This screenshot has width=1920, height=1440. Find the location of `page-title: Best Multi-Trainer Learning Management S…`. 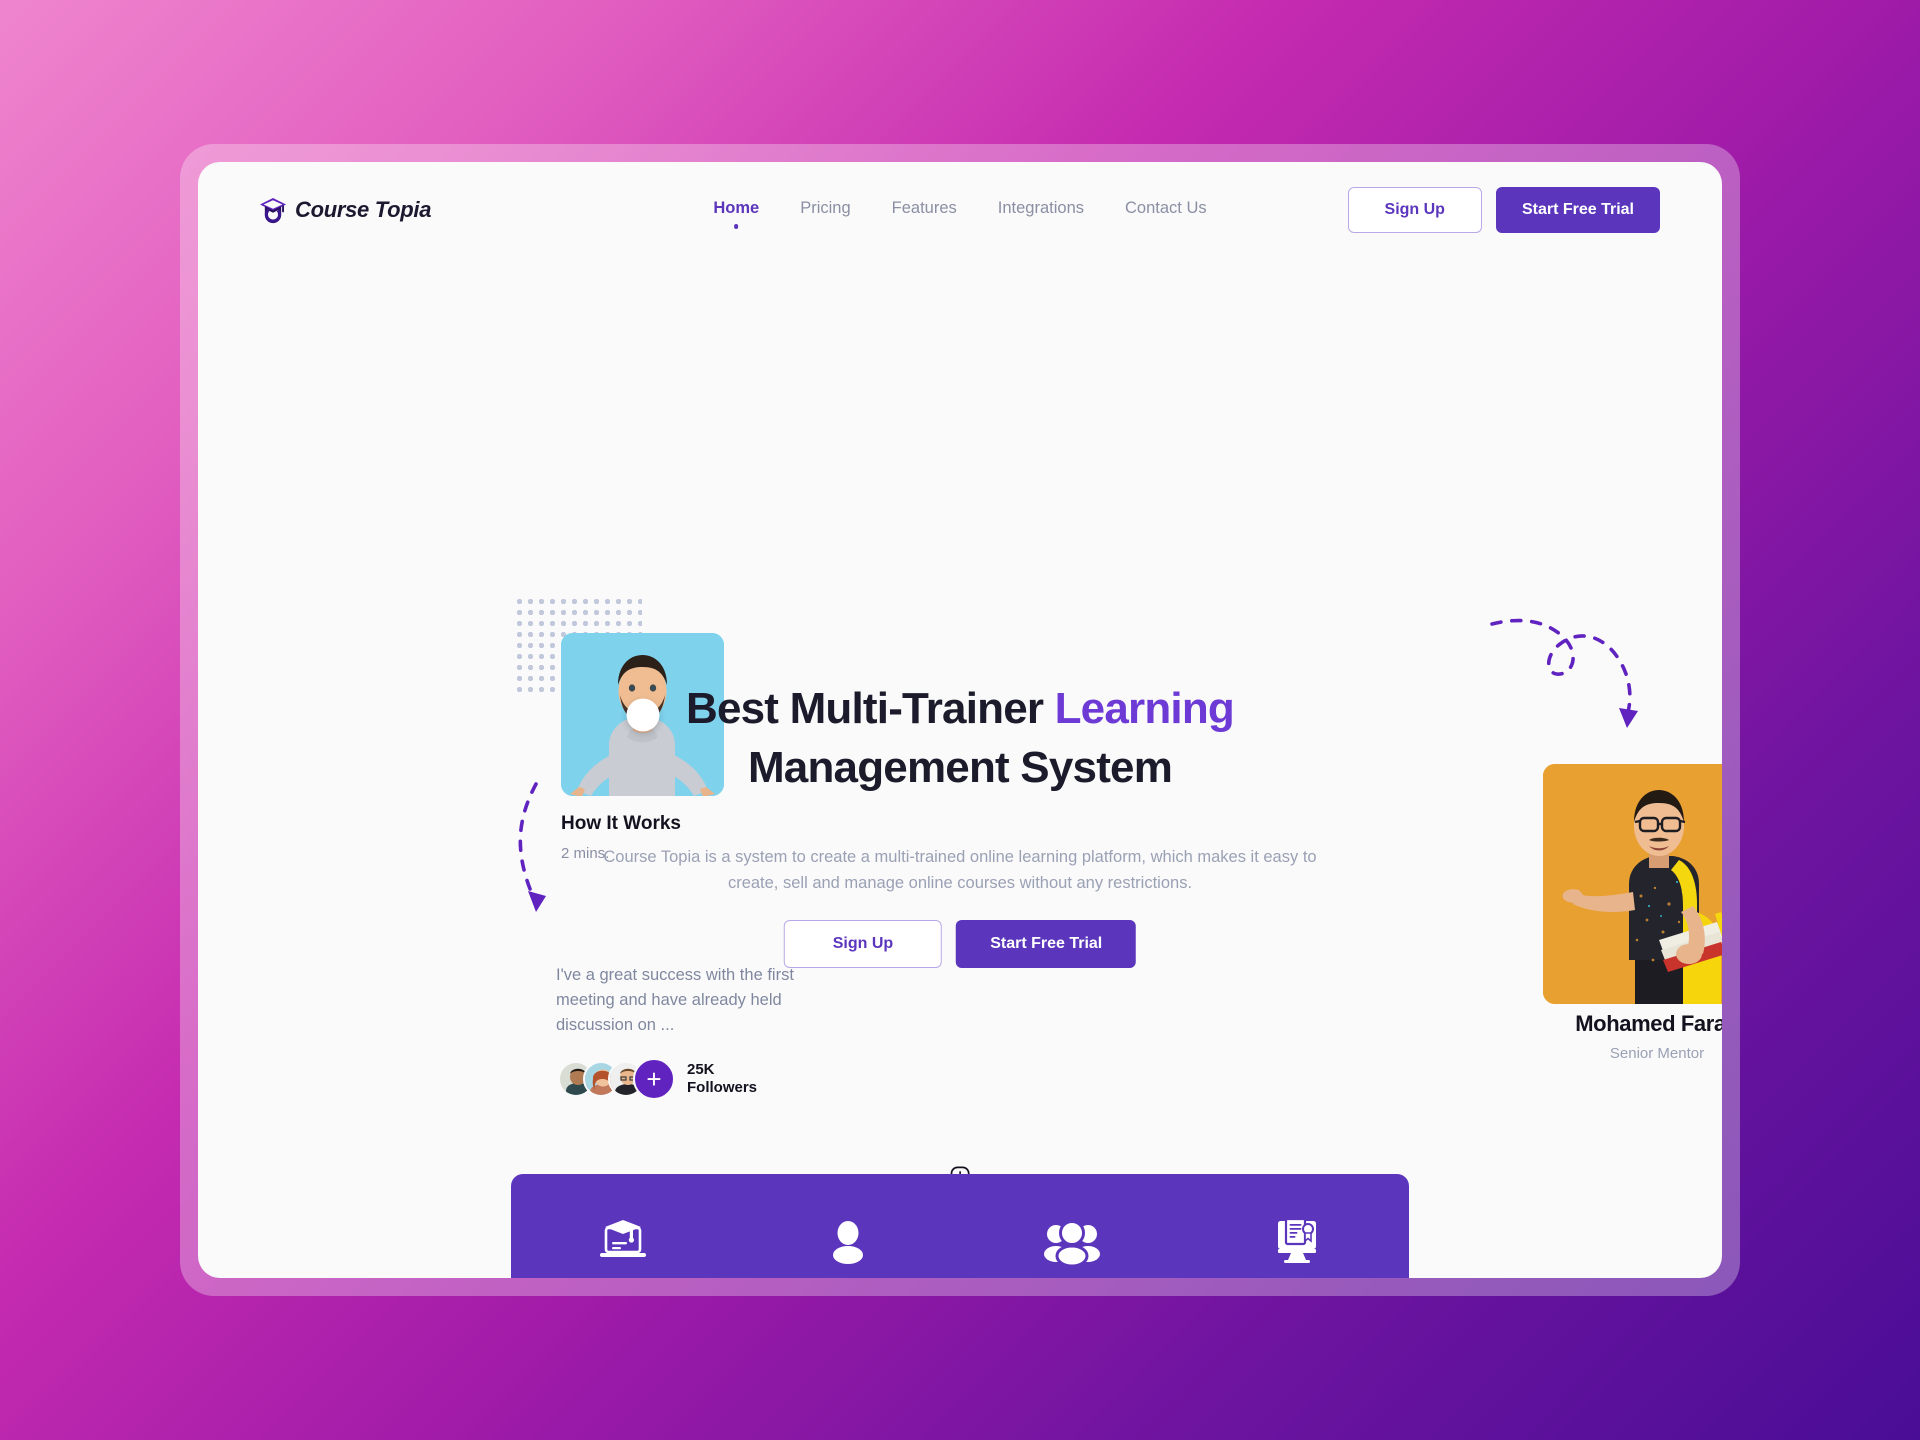

page-title: Best Multi-Trainer Learning Management S… is located at coordinates (960, 739).